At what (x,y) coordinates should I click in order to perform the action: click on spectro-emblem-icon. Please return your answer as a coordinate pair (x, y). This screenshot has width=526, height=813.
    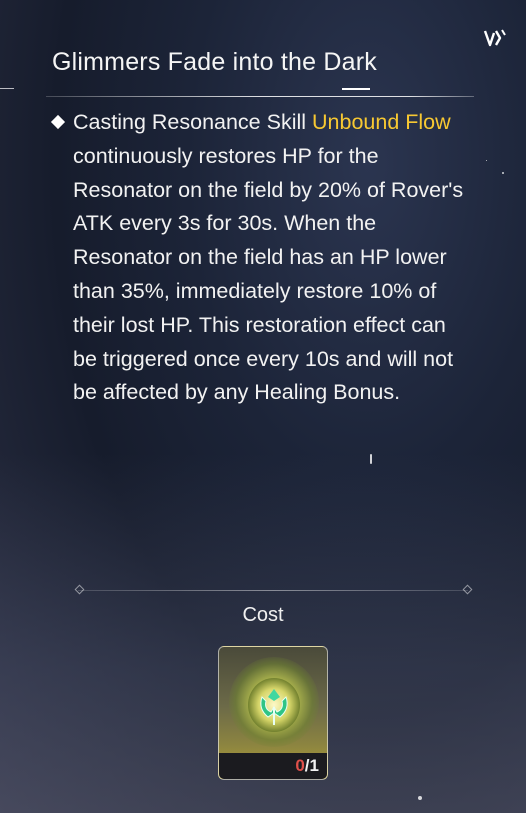
    Looking at the image, I should click on (274, 705).